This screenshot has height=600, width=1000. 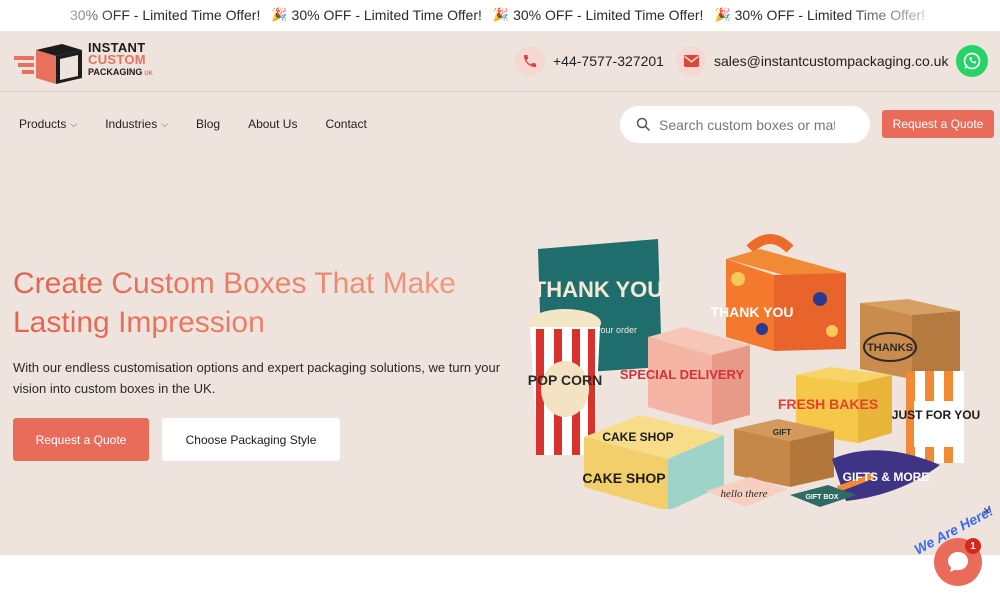 I want to click on whatsapp-button, so click(x=972, y=61).